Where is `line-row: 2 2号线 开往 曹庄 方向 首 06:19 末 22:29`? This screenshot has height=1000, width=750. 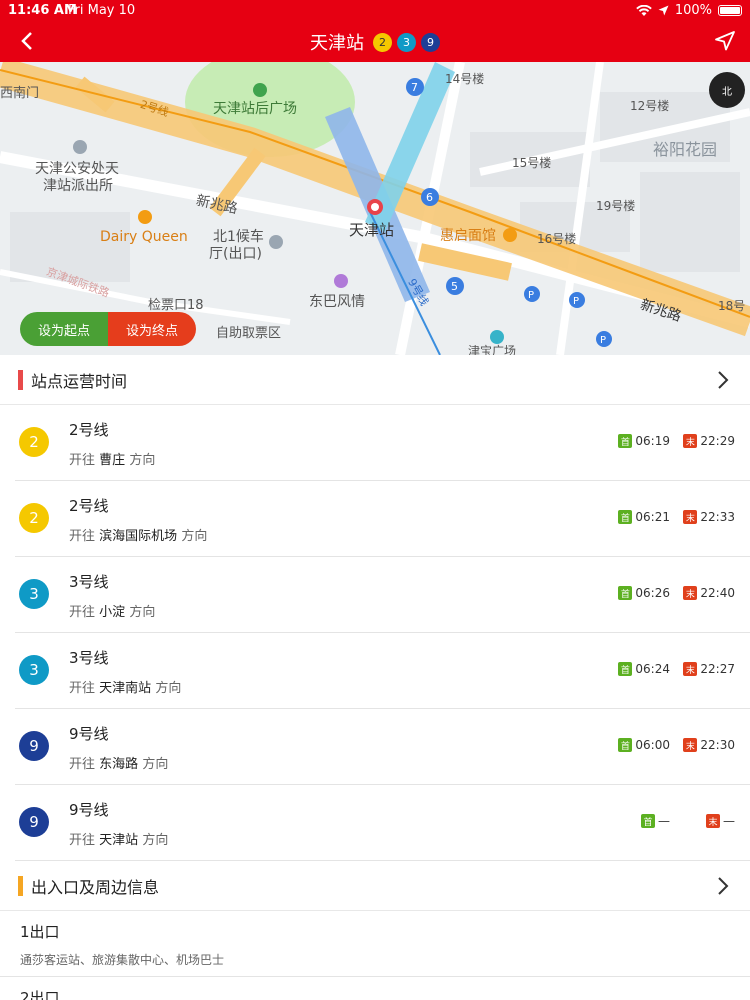
line-row: 2 2号线 开往 曹庄 方向 首 06:19 末 22:29 is located at coordinates (382, 443).